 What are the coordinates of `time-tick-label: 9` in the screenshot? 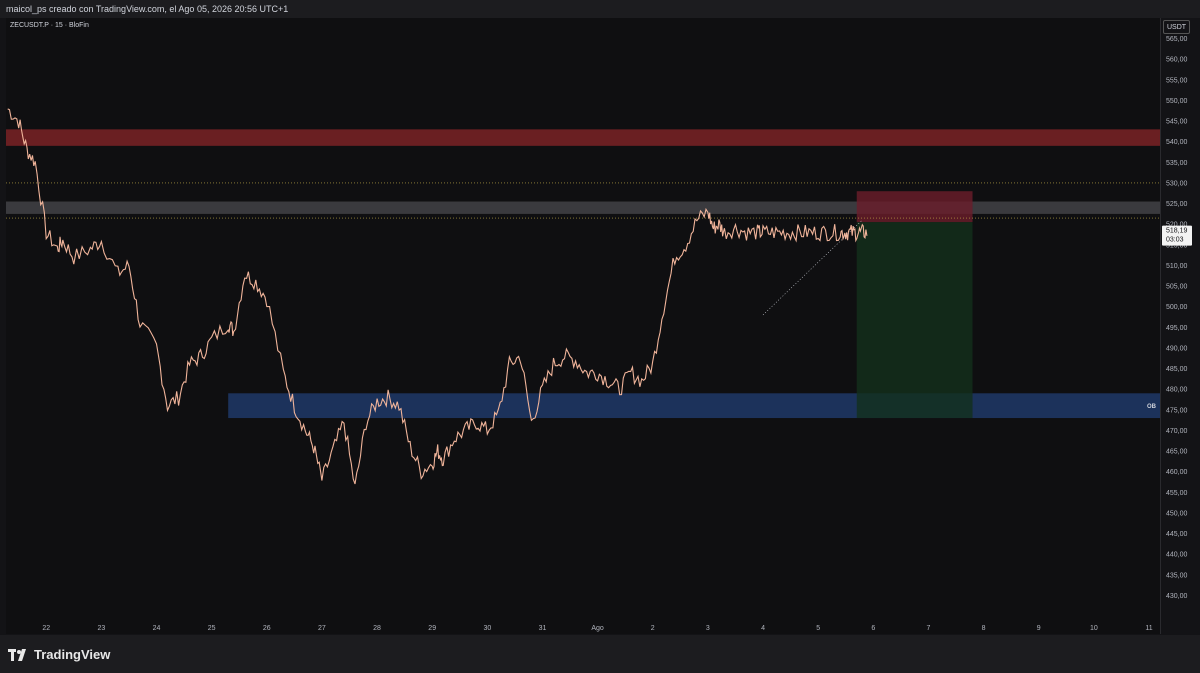 It's located at (1039, 628).